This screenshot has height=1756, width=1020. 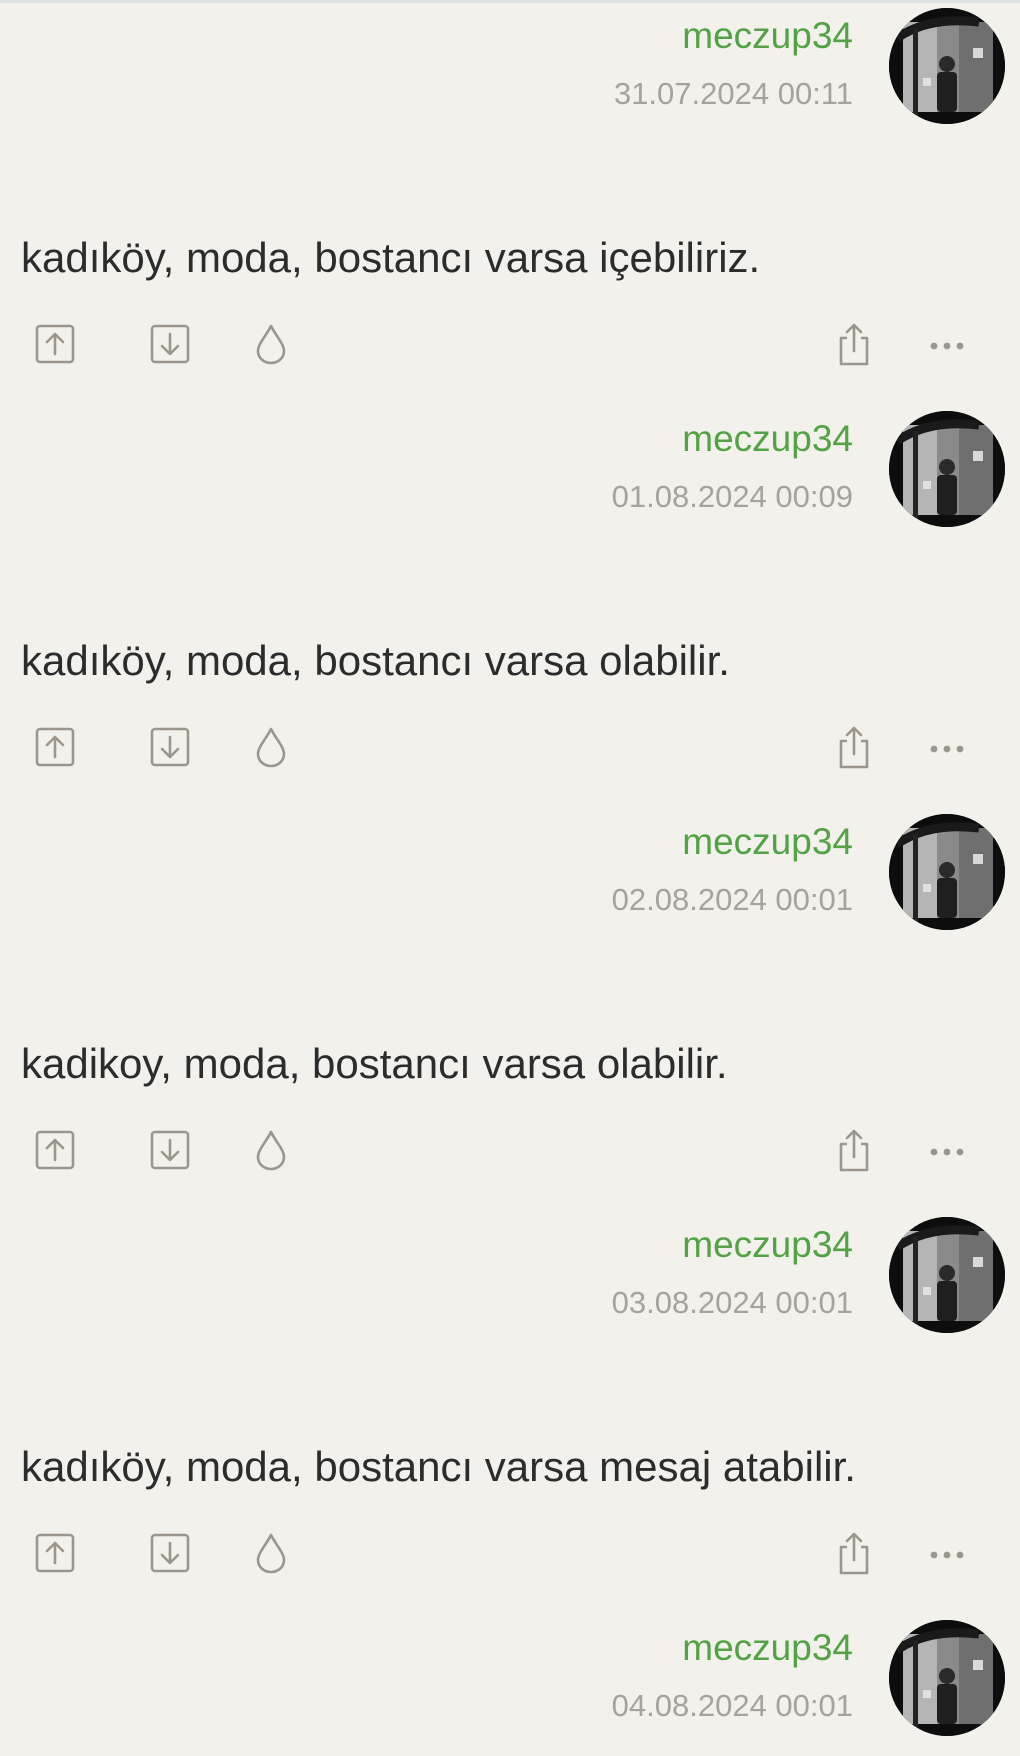 What do you see at coordinates (375, 660) in the screenshot?
I see `entry-text: kadıköy, moda, bostancı varsa olabilir.` at bounding box center [375, 660].